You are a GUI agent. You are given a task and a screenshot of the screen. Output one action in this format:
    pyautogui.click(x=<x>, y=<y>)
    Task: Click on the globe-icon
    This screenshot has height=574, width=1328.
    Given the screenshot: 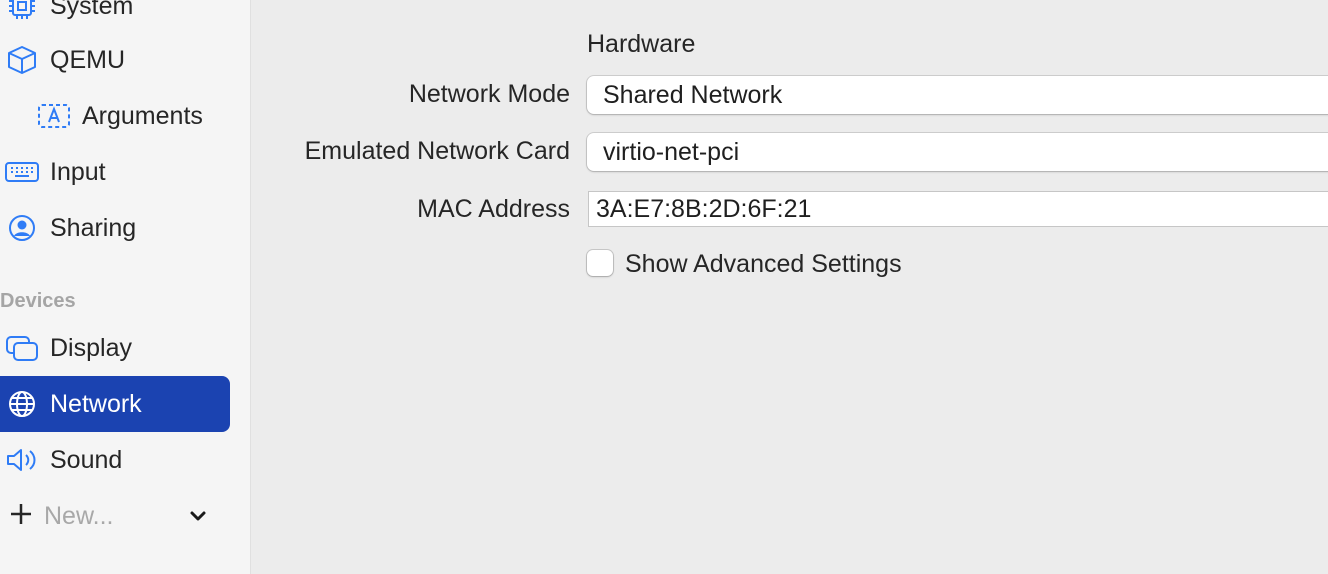 What is the action you would take?
    pyautogui.click(x=22, y=404)
    